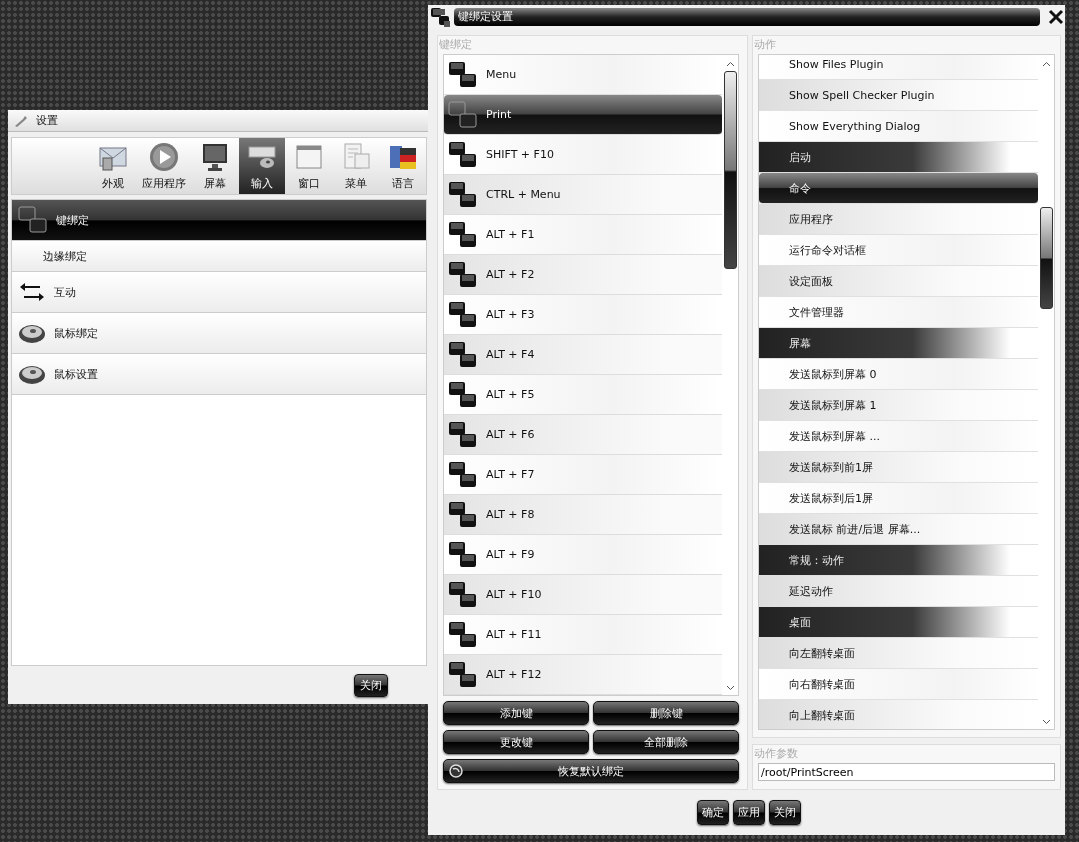 The width and height of the screenshot is (1079, 842). I want to click on toolbar-tab: 应用程序, so click(164, 166).